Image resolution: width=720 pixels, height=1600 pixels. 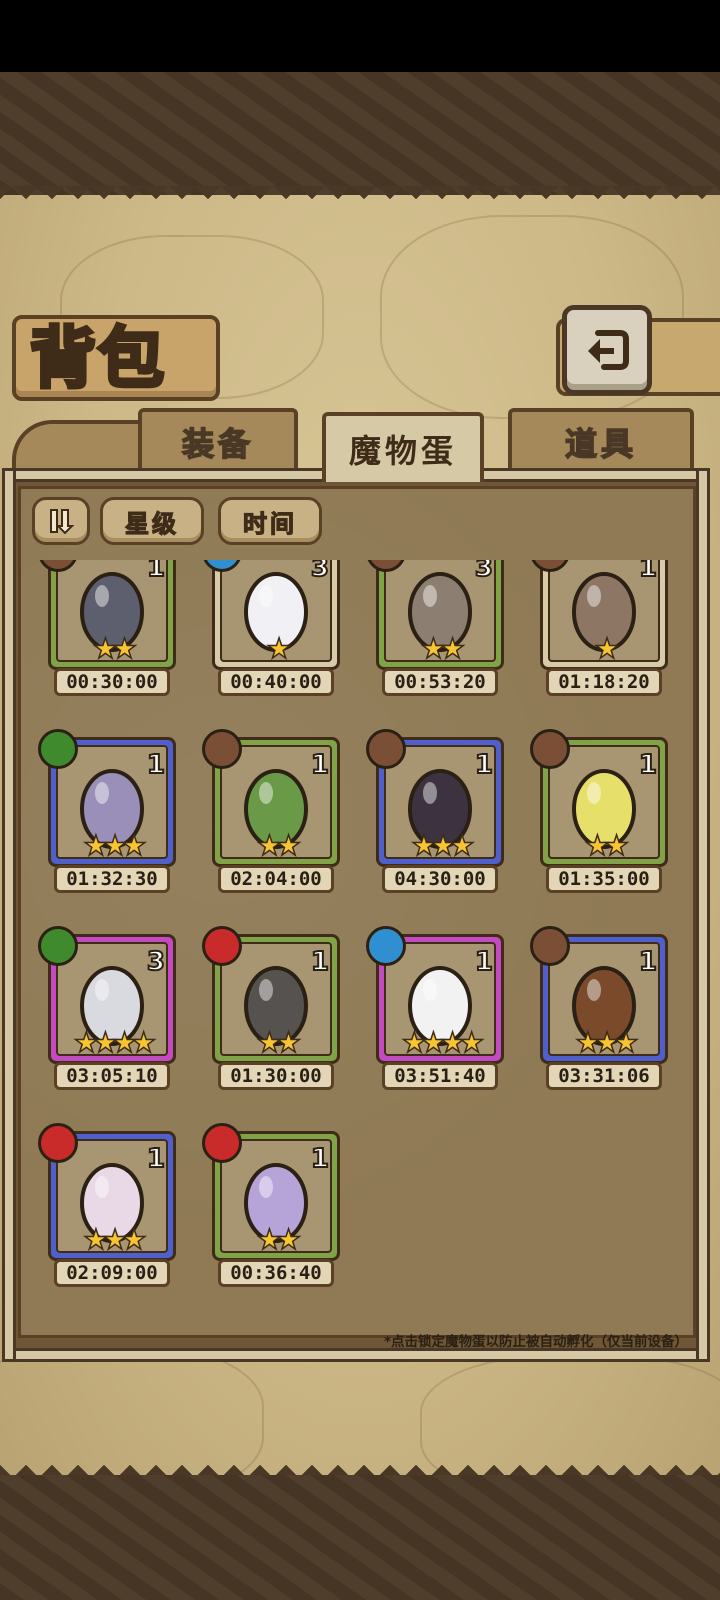 What do you see at coordinates (386, 946) in the screenshot?
I see `water-element-icon` at bounding box center [386, 946].